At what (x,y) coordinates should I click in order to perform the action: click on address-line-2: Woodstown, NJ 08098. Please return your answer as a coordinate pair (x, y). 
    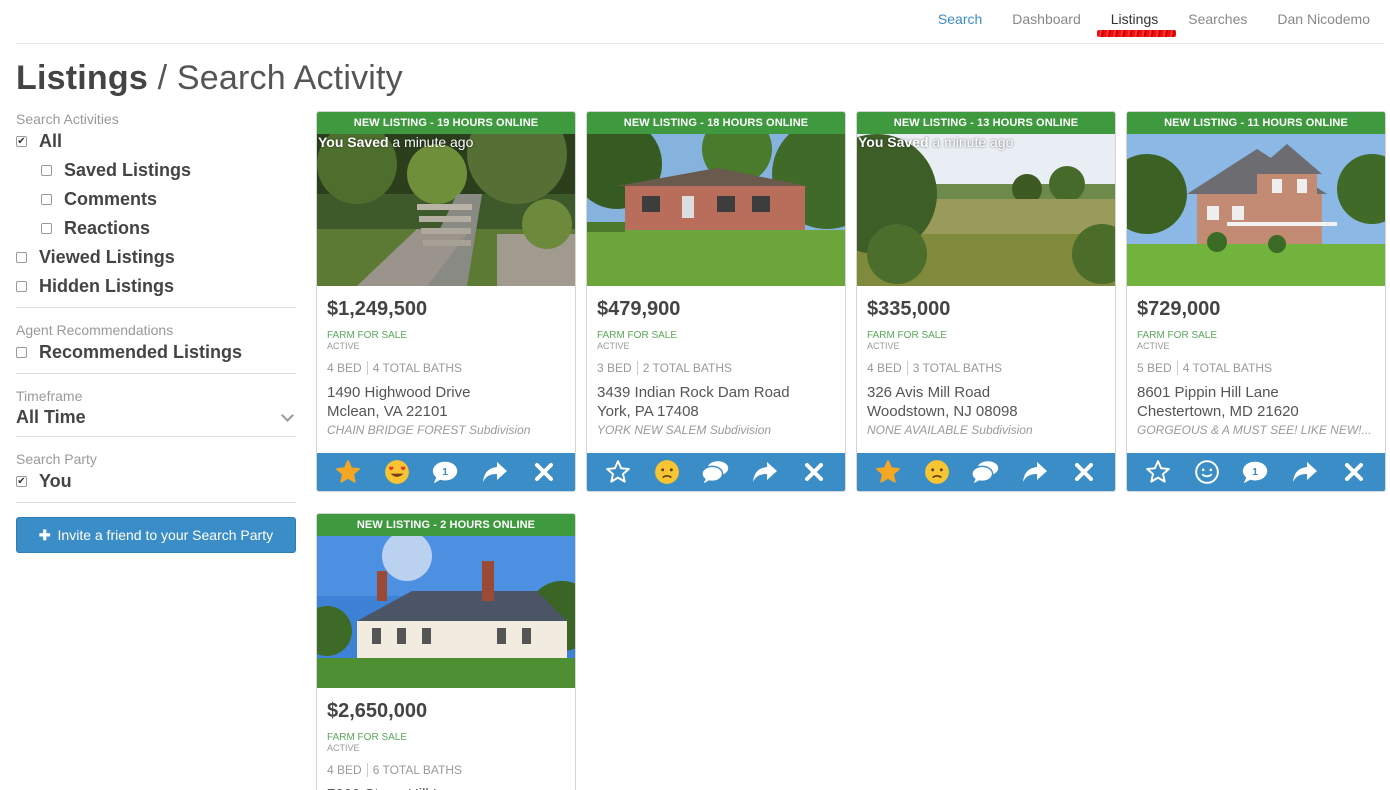
    Looking at the image, I should click on (942, 411).